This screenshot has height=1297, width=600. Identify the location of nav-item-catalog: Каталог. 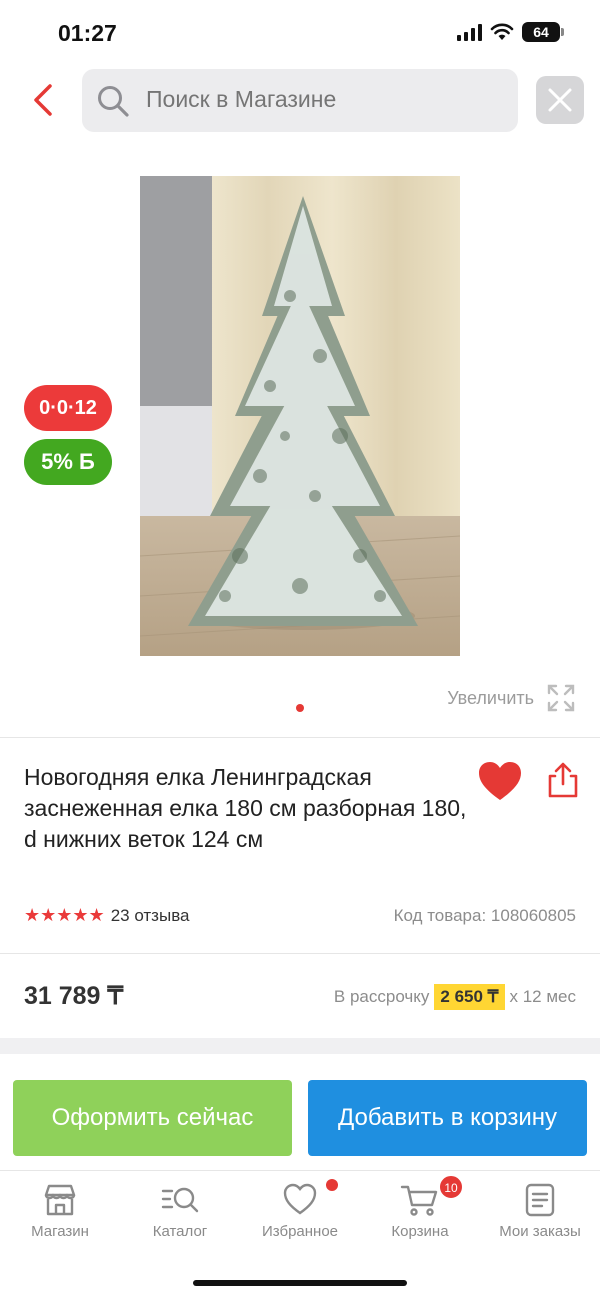
(180, 1209).